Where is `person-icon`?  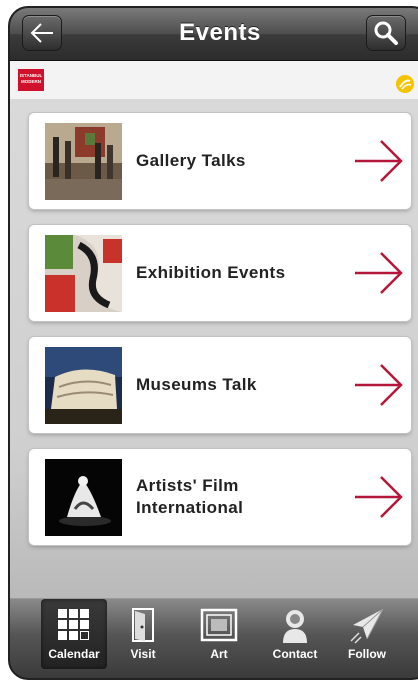
person-icon is located at coordinates (295, 626).